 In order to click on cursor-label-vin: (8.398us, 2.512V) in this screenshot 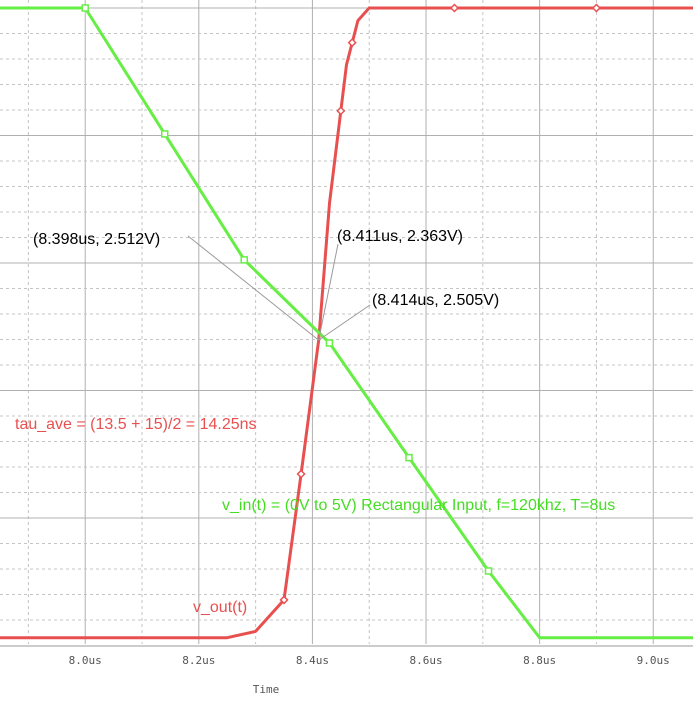, I will do `click(96, 239)`.